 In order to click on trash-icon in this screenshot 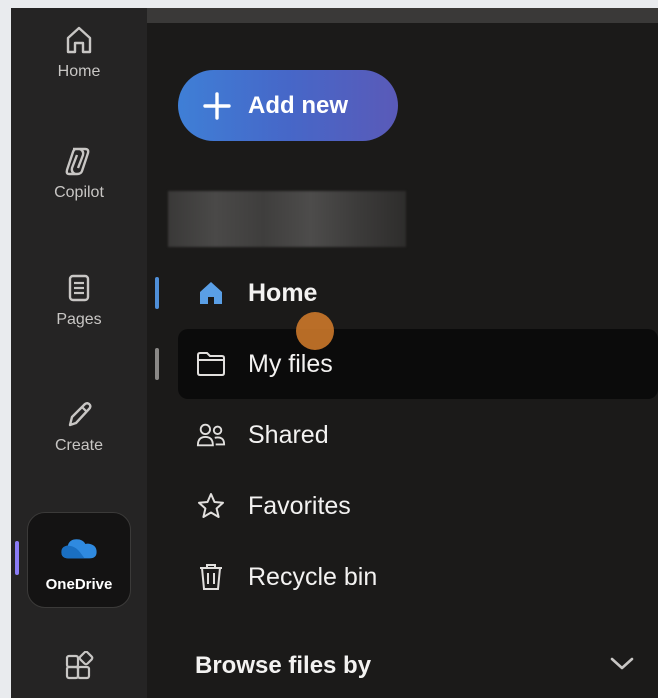, I will do `click(211, 577)`.